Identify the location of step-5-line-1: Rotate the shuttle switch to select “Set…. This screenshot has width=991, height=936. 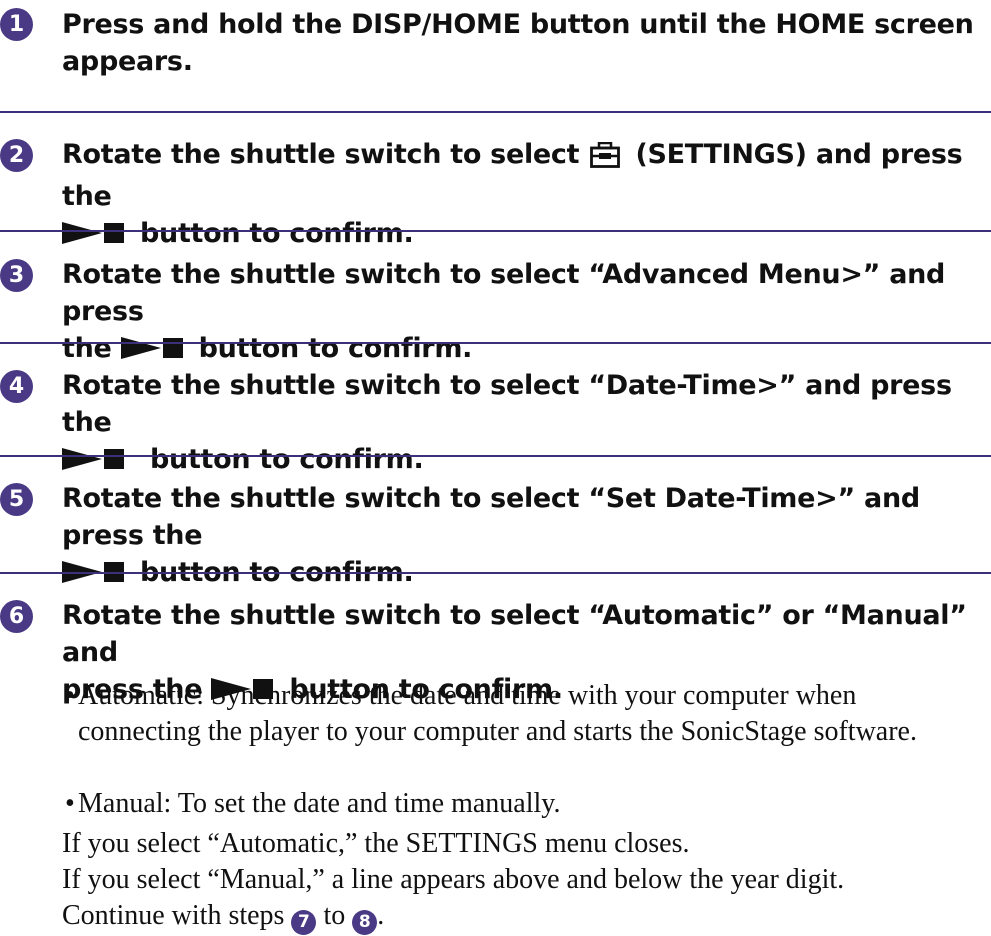
(491, 517).